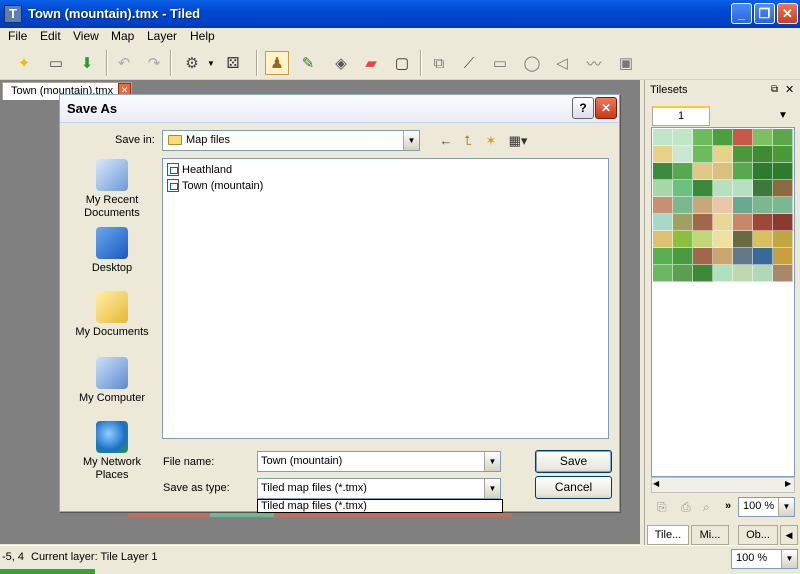 This screenshot has width=800, height=574. I want to click on file-name-input: Town (mountain) ▼, so click(379, 461).